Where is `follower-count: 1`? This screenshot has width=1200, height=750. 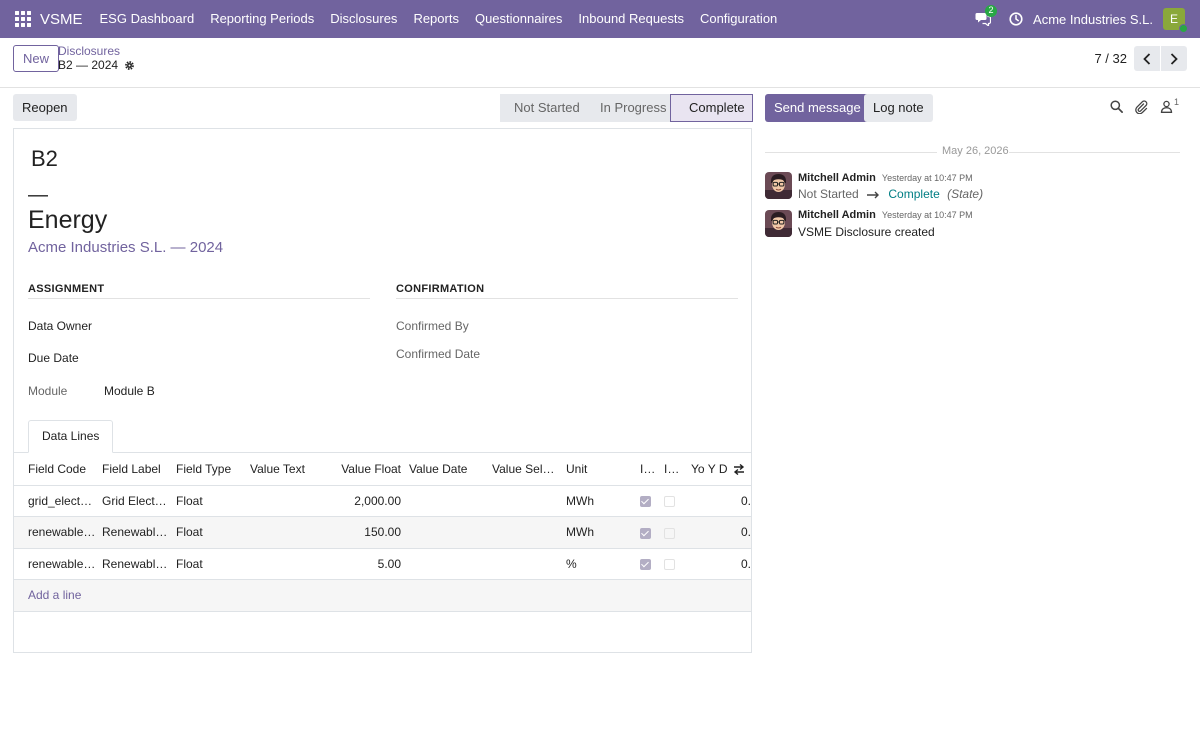 follower-count: 1 is located at coordinates (1177, 102).